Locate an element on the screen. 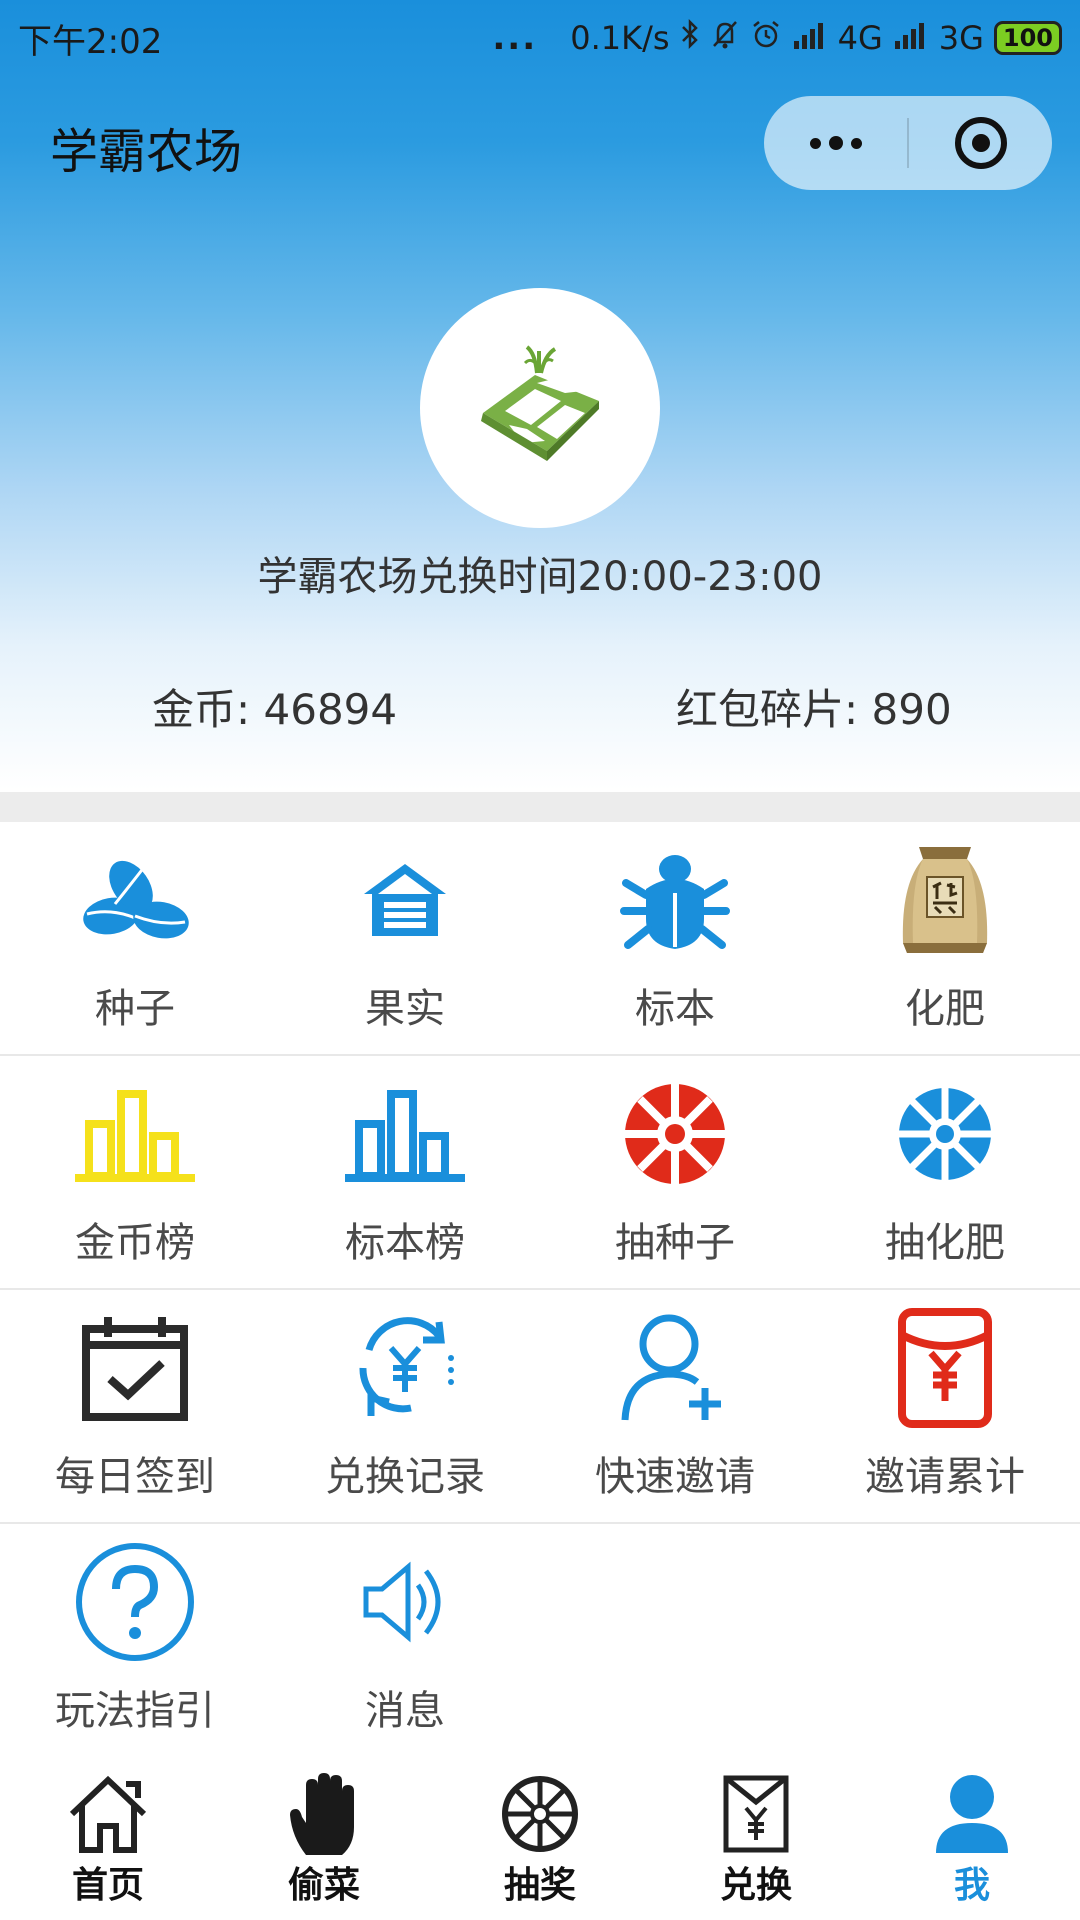 The height and width of the screenshot is (1920, 1080). mini-program-capsule is located at coordinates (908, 143).